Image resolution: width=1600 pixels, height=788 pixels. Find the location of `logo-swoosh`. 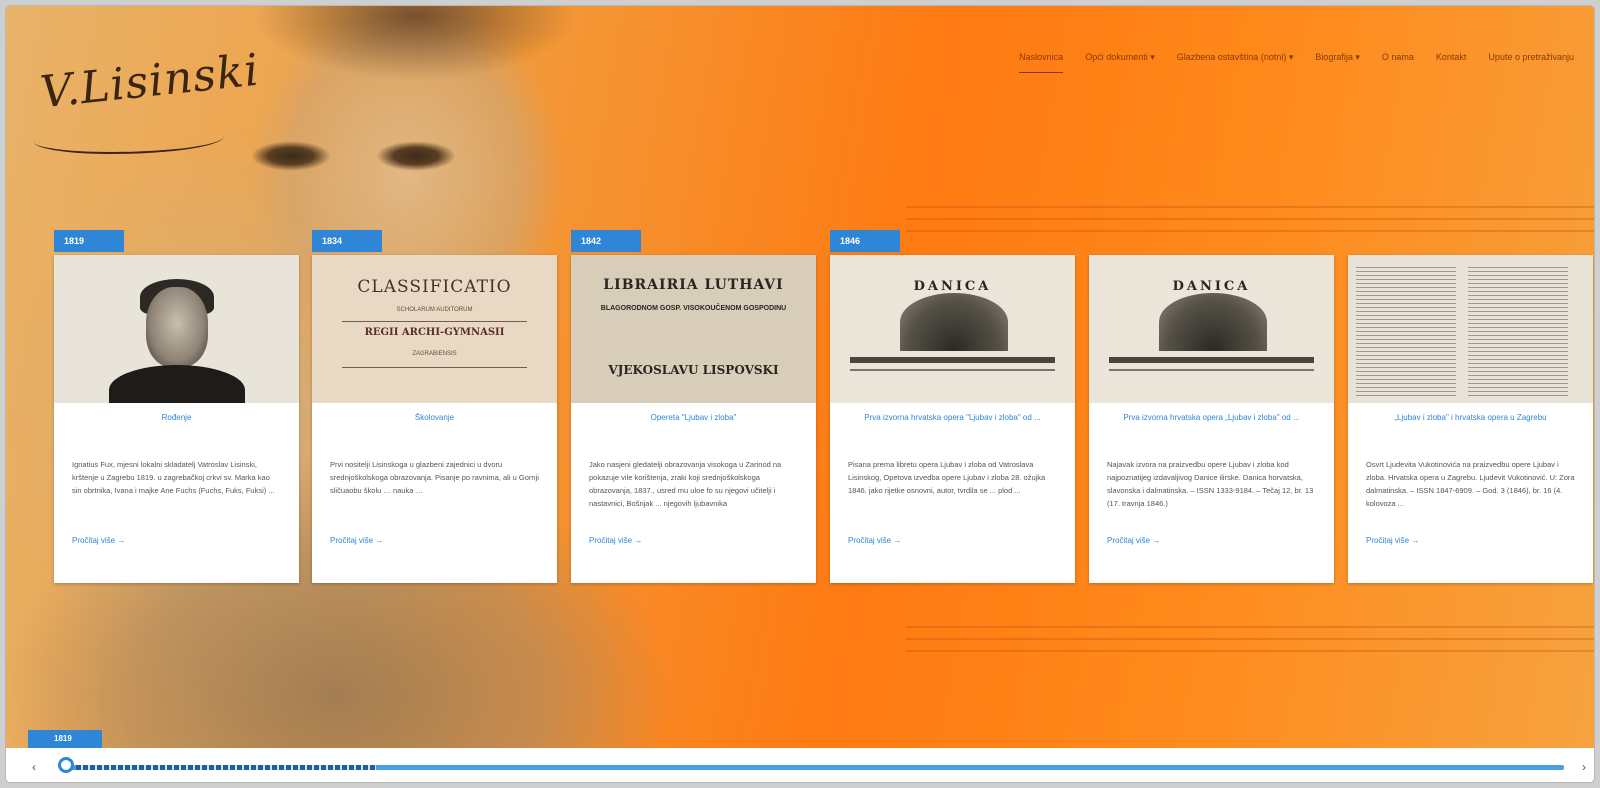

logo-swoosh is located at coordinates (129, 139).